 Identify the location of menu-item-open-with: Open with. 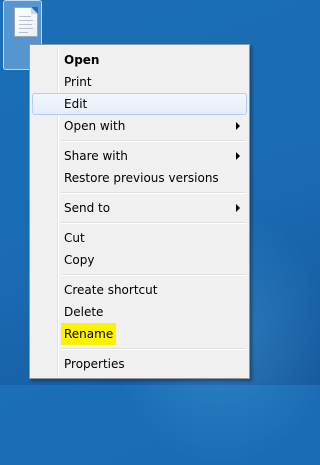
(139, 126).